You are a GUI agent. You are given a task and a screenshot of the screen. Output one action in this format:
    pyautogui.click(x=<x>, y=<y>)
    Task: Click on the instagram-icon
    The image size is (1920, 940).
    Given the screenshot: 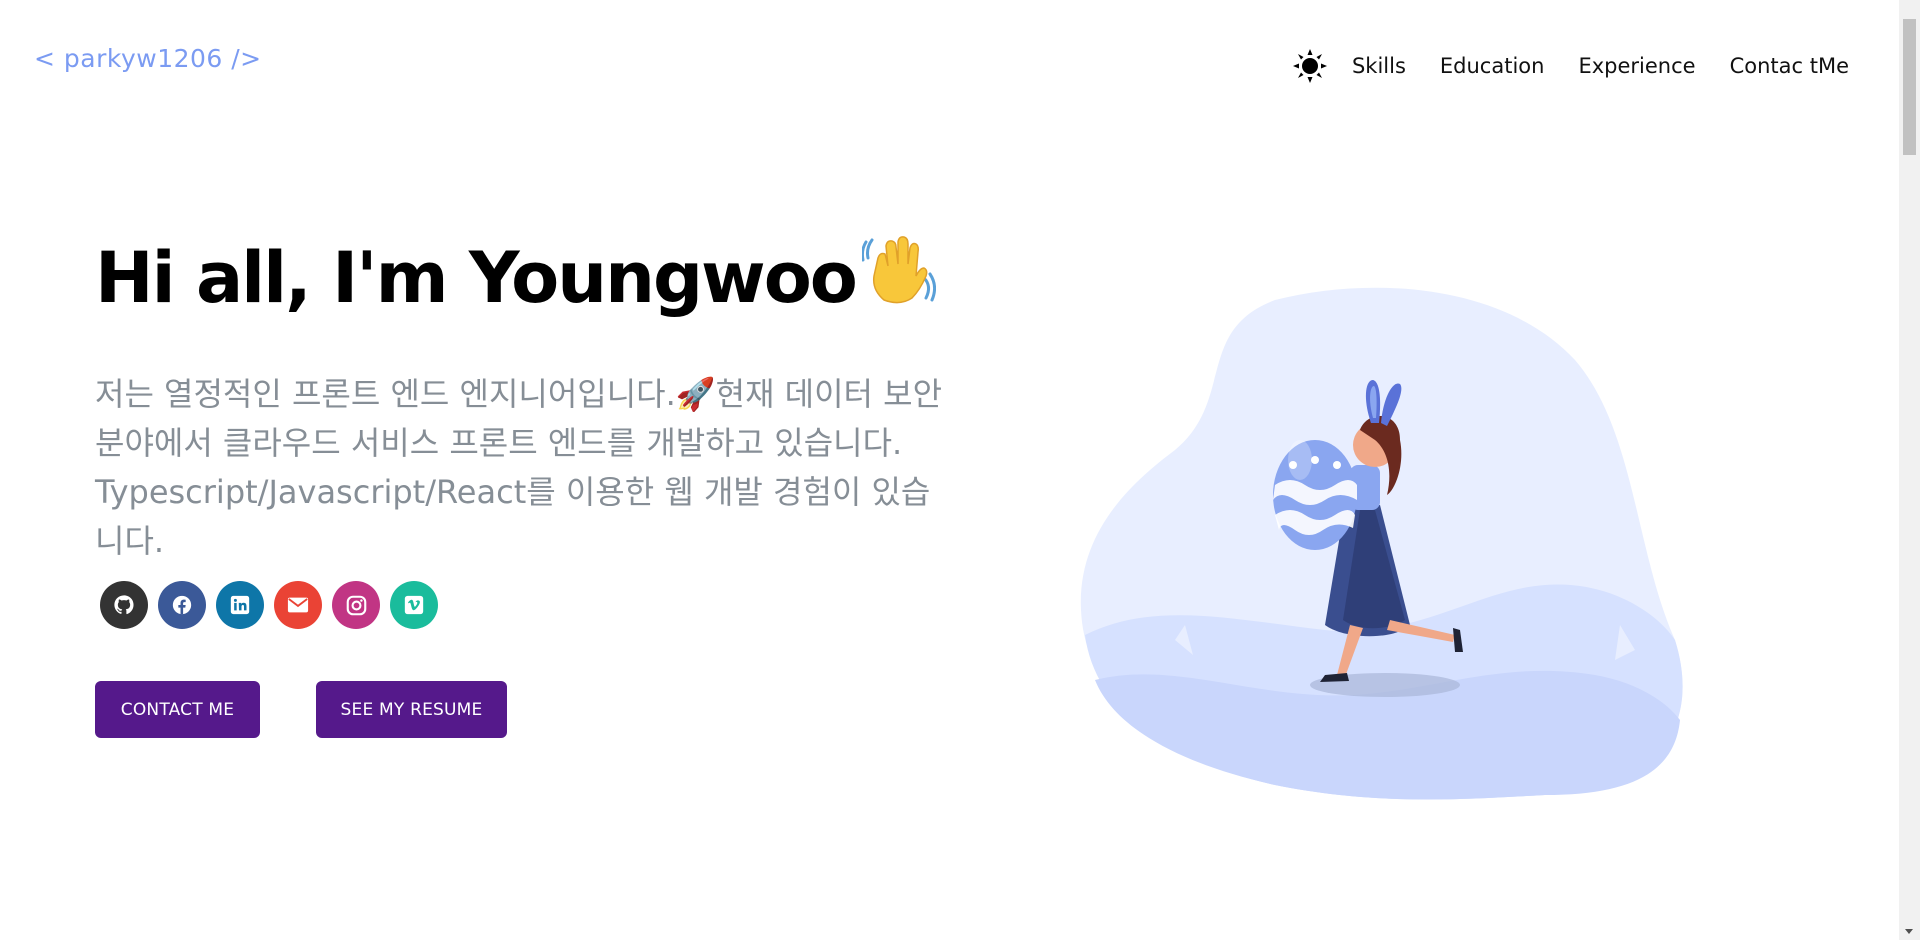 What is the action you would take?
    pyautogui.click(x=356, y=605)
    